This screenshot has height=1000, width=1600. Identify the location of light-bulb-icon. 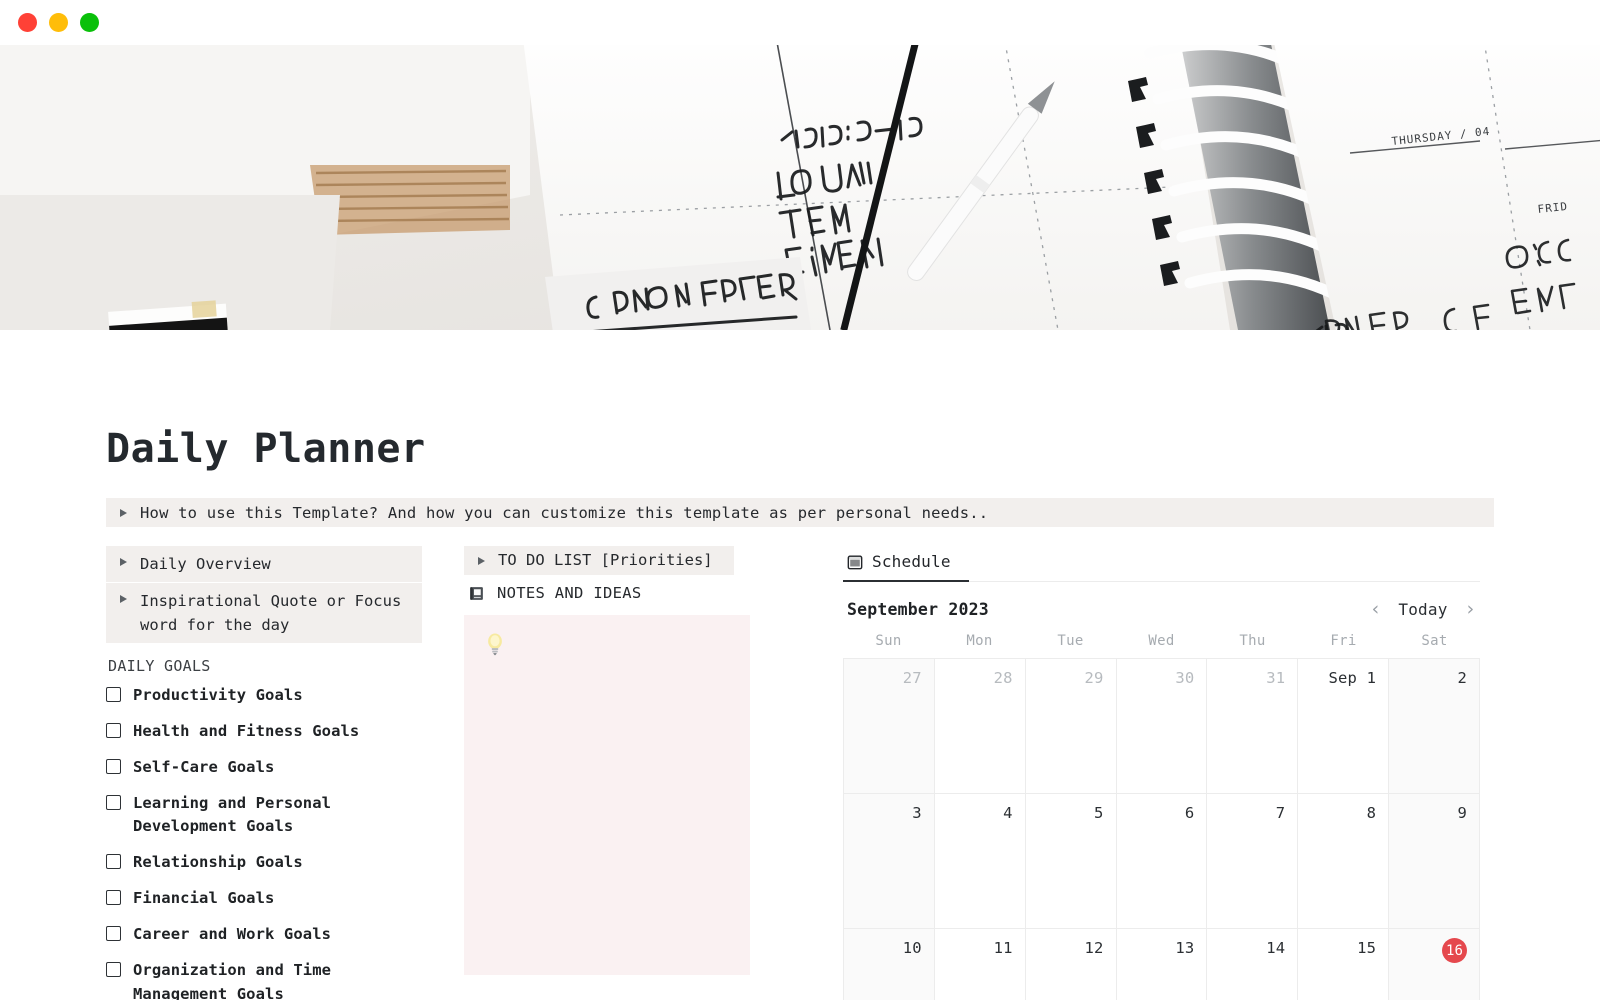
(495, 644).